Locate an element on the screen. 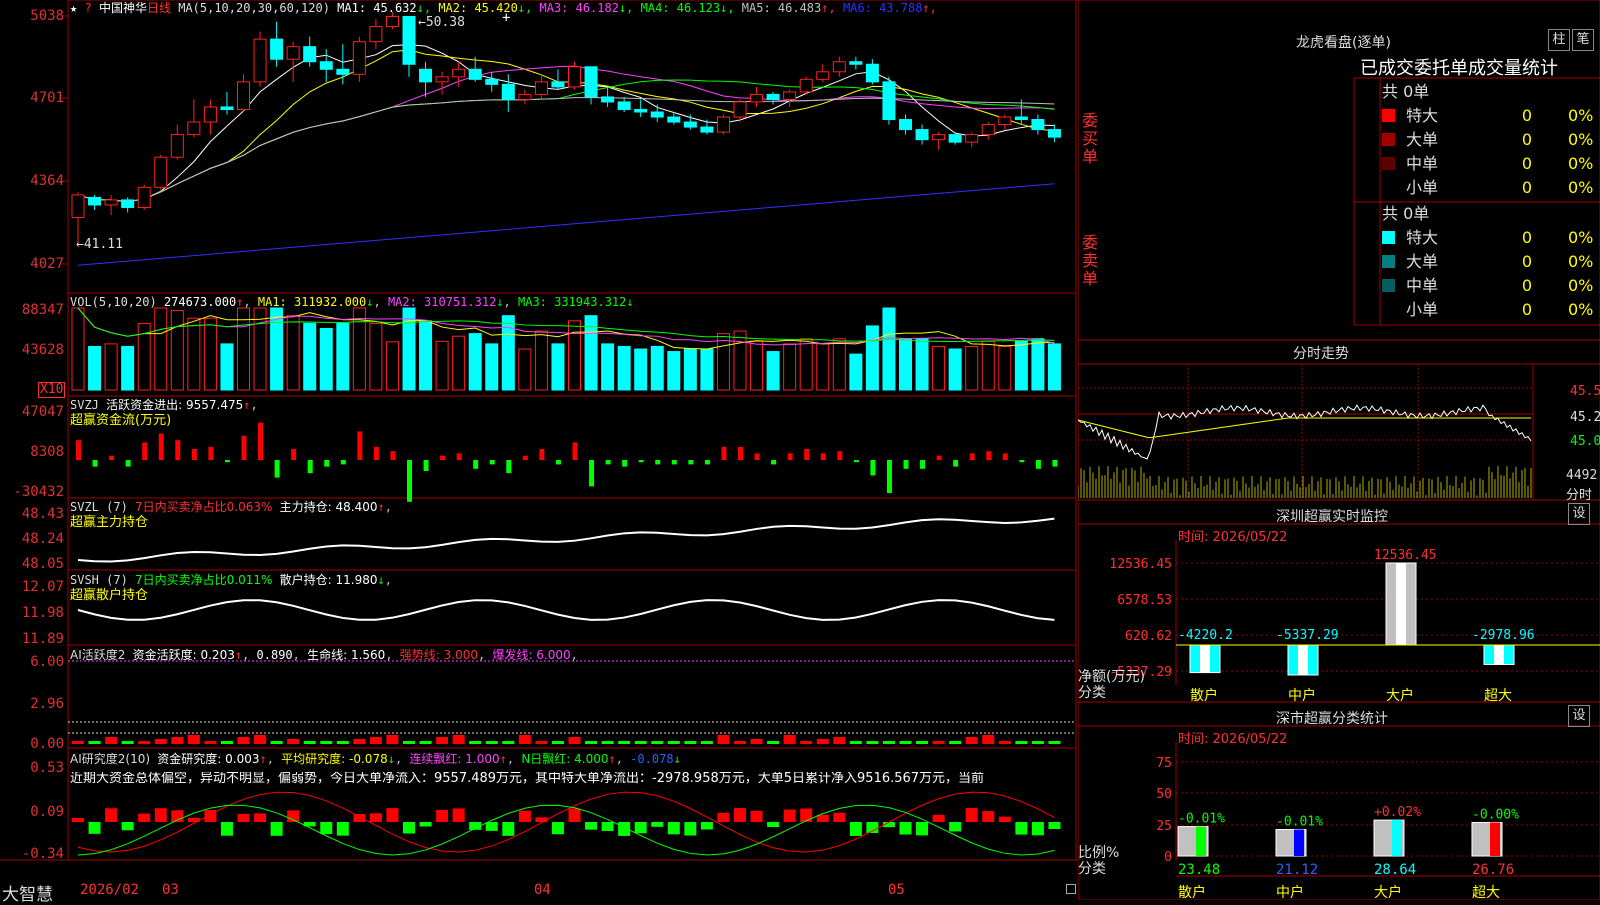 The height and width of the screenshot is (905, 1600). classify-settings-button: 设 is located at coordinates (1579, 716).